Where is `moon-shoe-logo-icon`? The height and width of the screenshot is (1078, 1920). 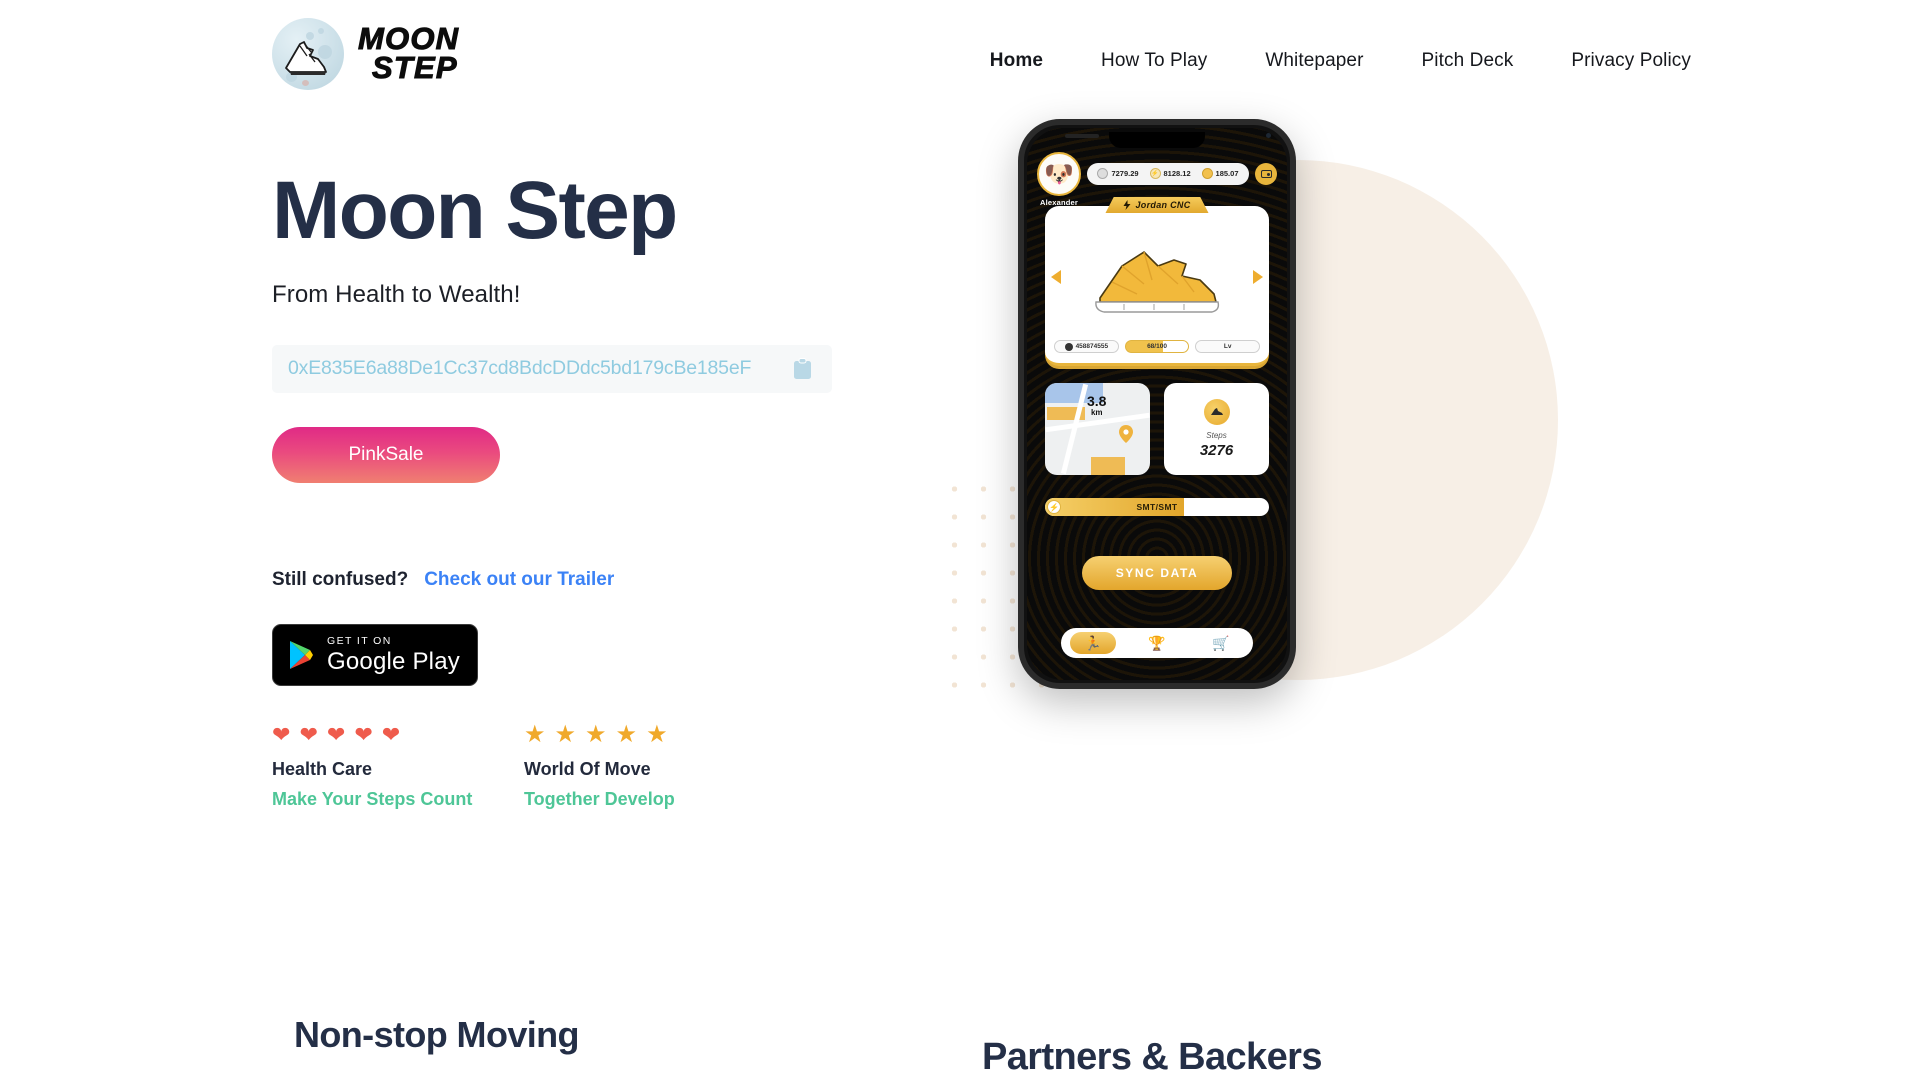 moon-shoe-logo-icon is located at coordinates (308, 54).